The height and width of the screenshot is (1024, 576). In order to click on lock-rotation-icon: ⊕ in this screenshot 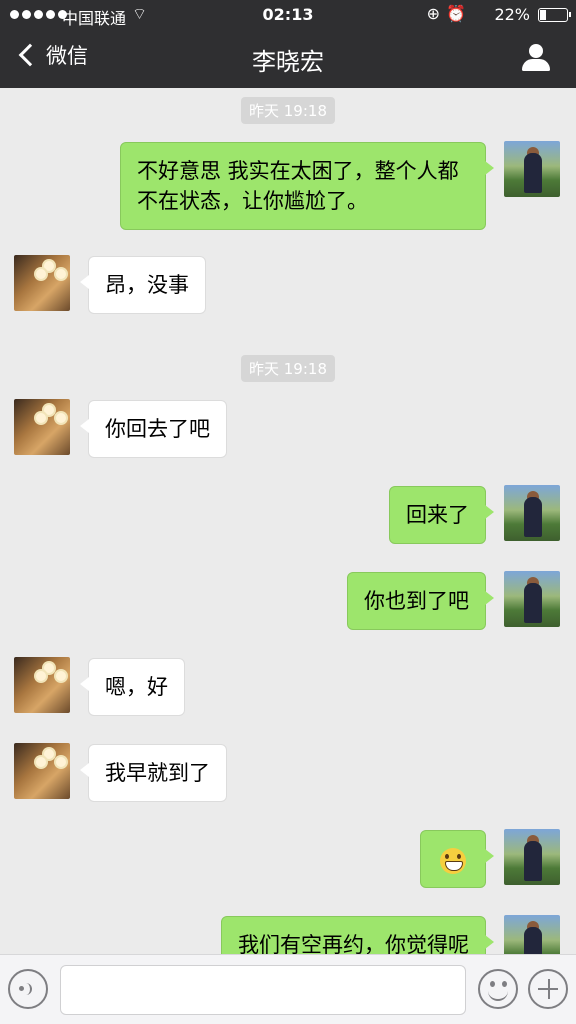, I will do `click(436, 13)`.